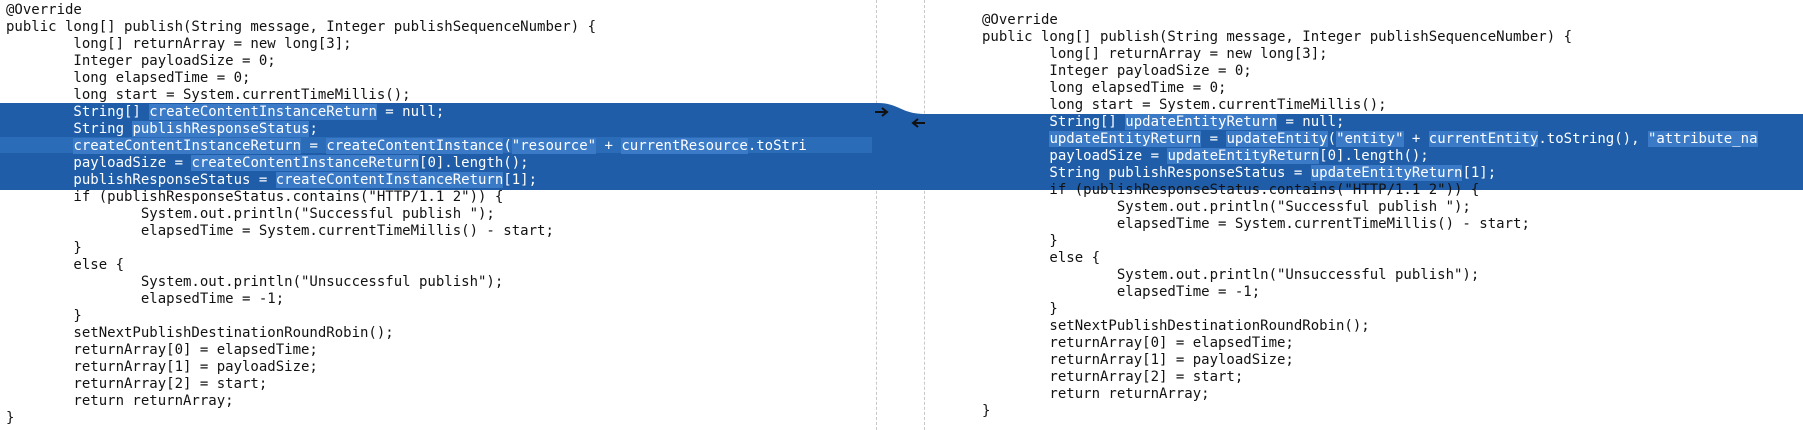  Describe the element at coordinates (221, 129) in the screenshot. I see `inline-change: publishResponseStatus` at that location.